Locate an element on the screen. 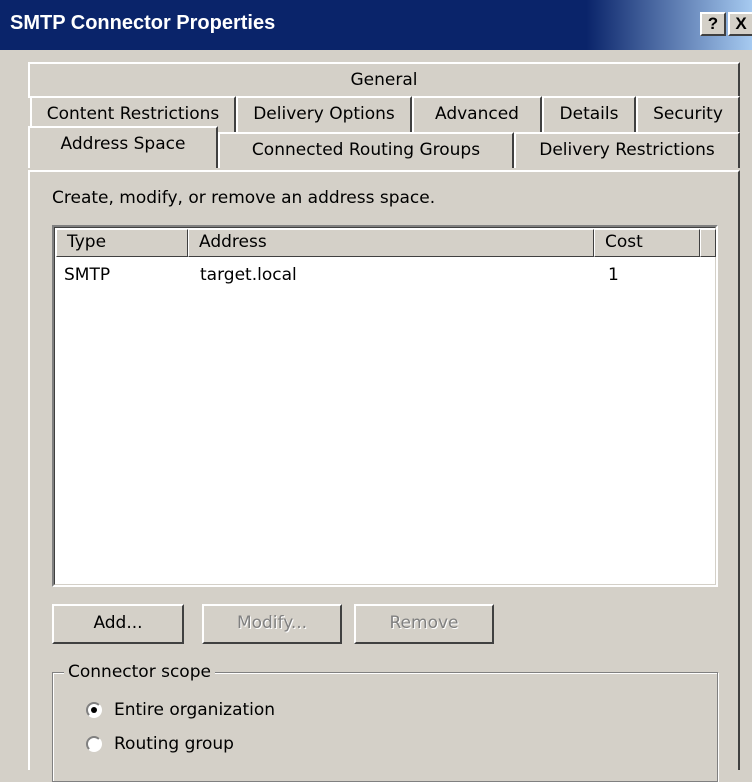  cell-type: SMTP is located at coordinates (87, 275).